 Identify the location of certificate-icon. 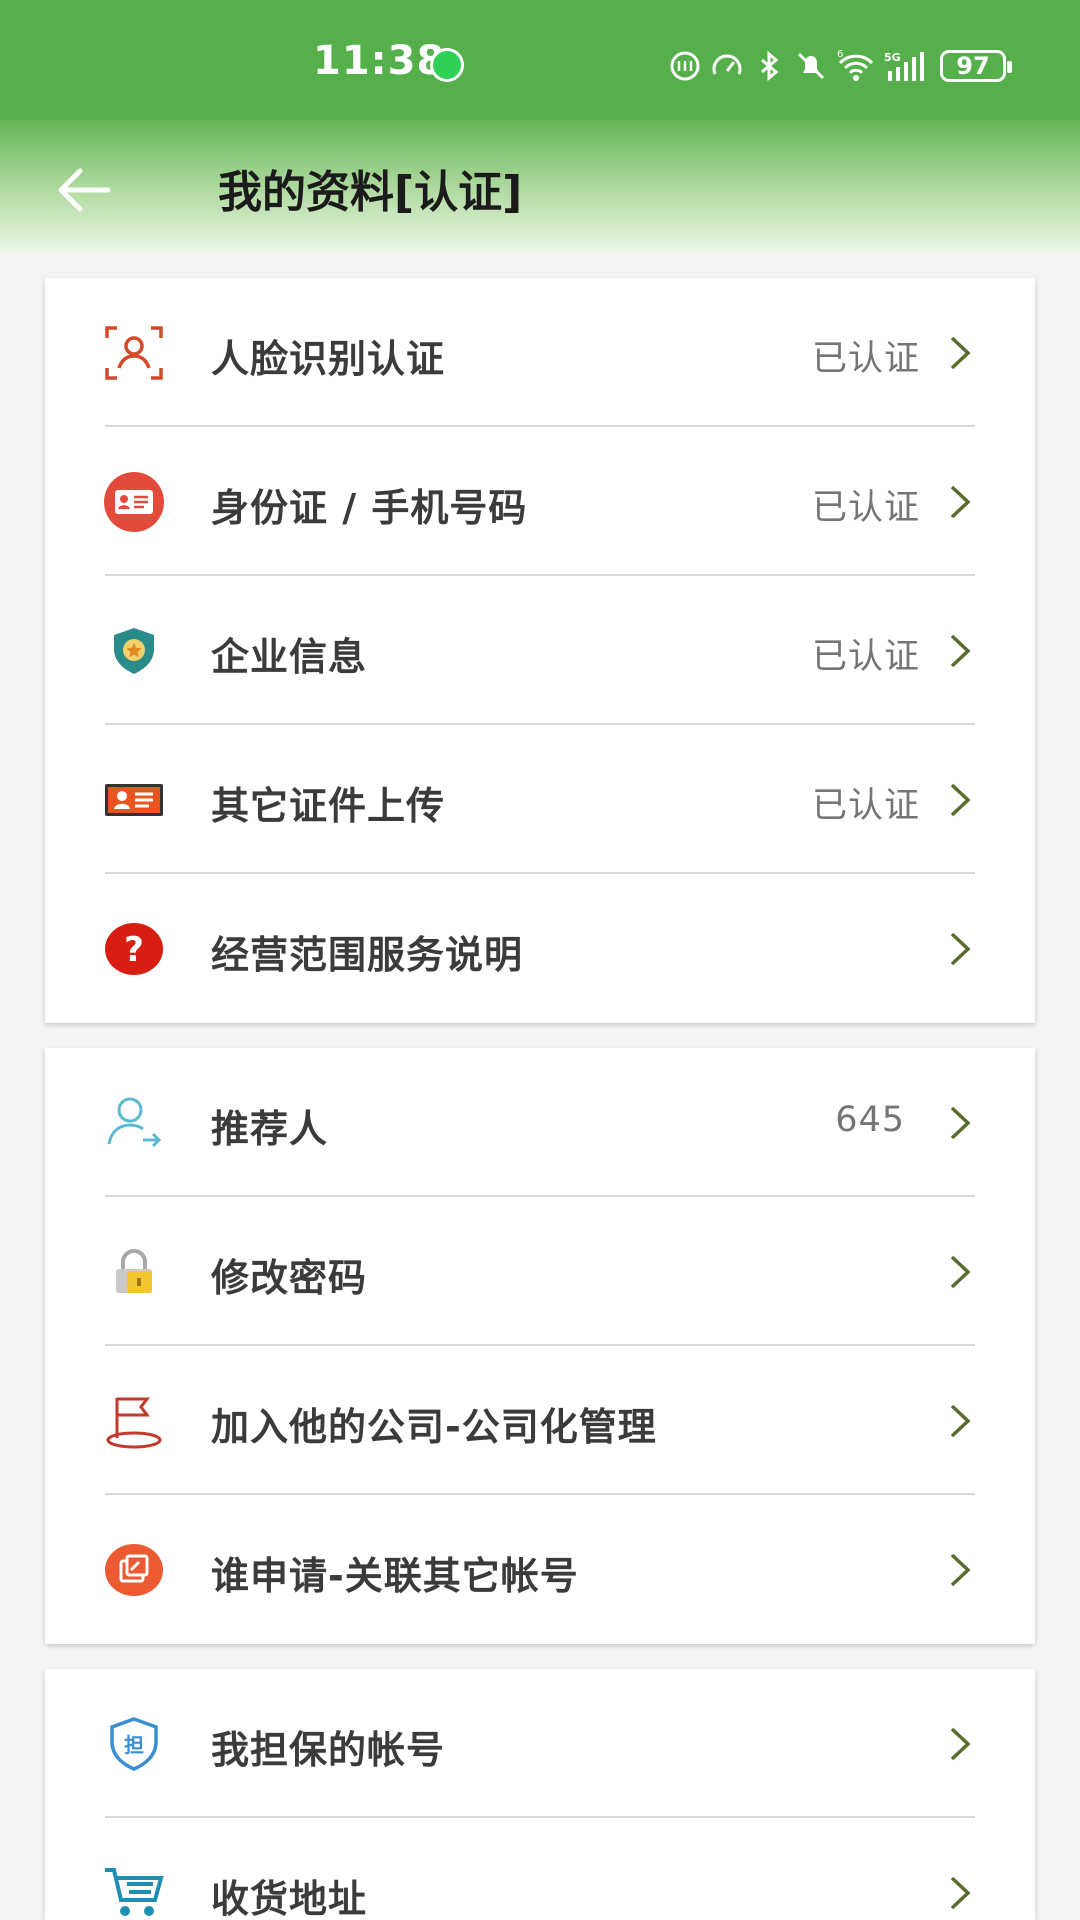
(134, 800).